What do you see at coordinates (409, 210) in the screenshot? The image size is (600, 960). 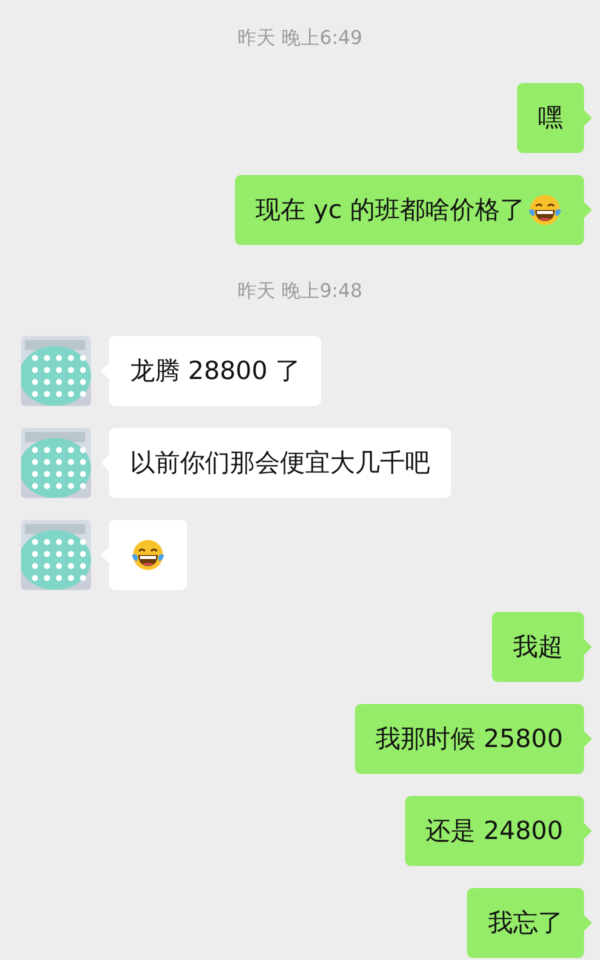 I see `message-bubble: 现在 yc 的班都啥价格了` at bounding box center [409, 210].